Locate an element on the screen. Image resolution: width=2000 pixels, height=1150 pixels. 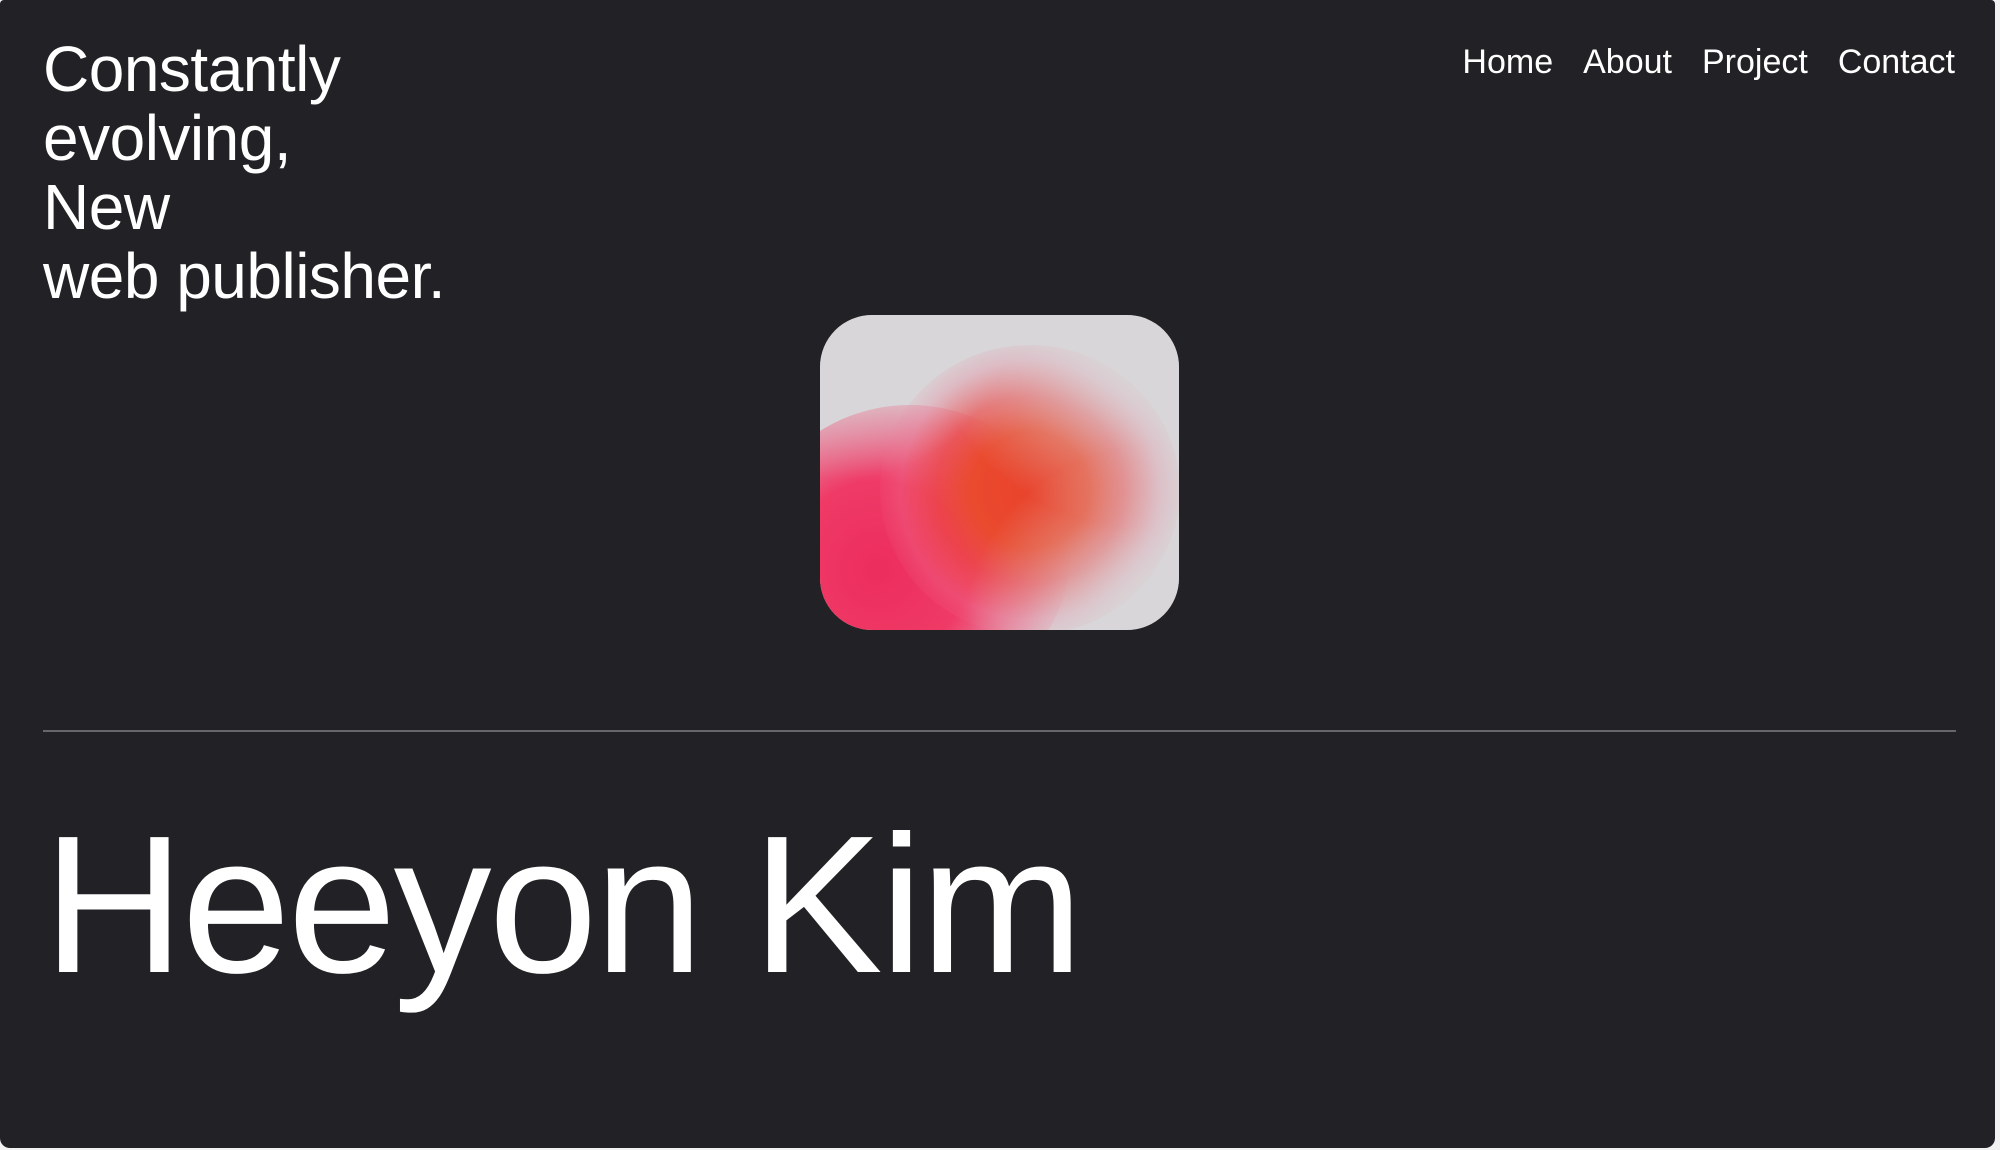
tagline-line: evolving, is located at coordinates (167, 138).